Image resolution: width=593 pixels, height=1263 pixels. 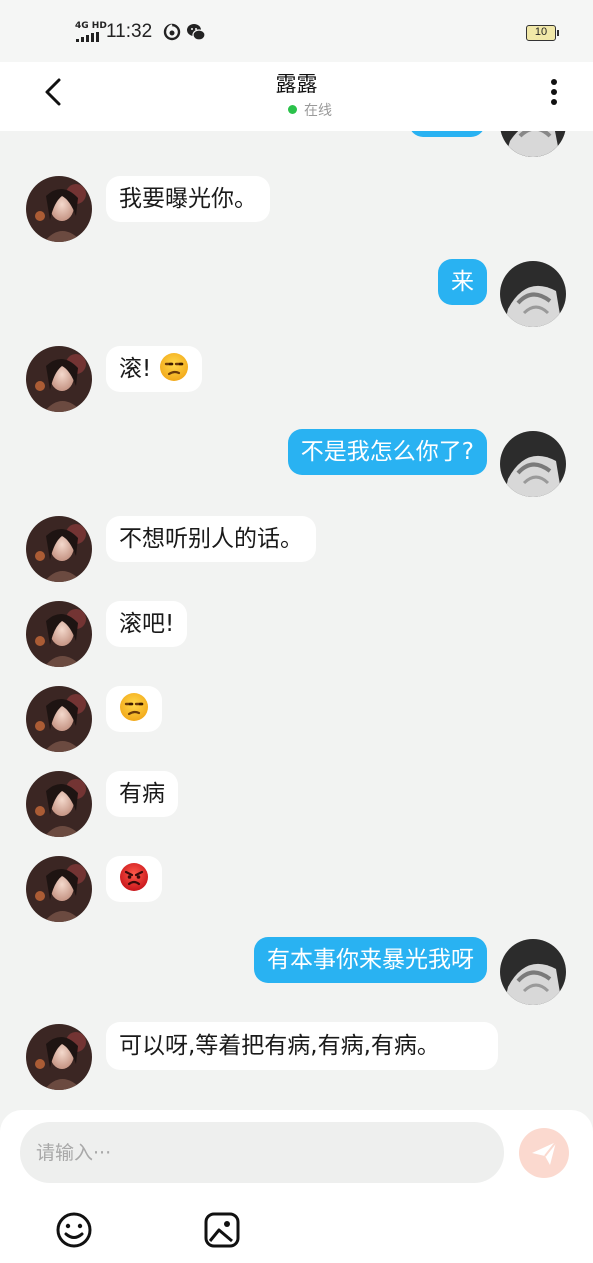 I want to click on message-text: 可以呀,等着把有病,有病,有病。, so click(x=279, y=1046).